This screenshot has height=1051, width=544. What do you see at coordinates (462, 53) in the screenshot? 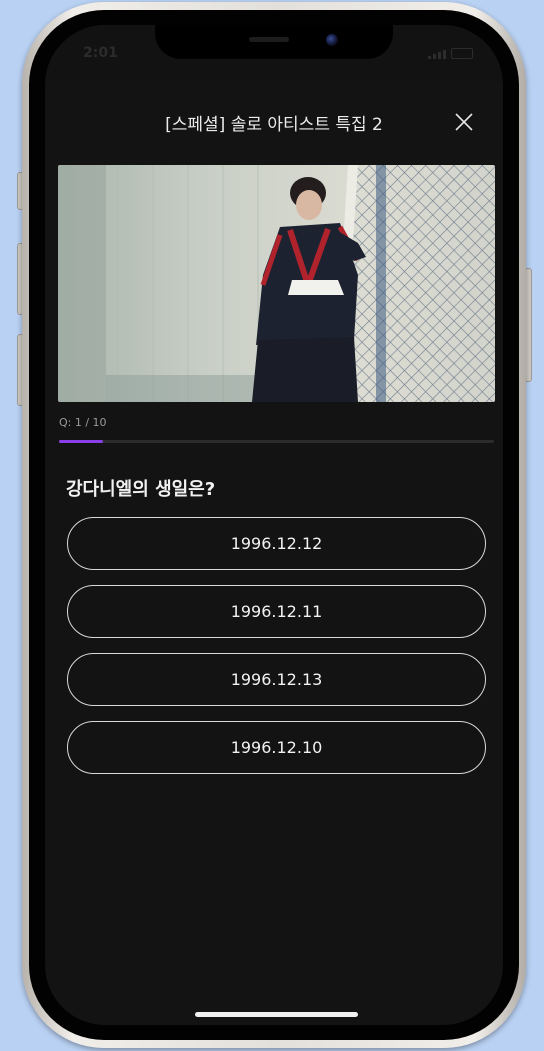
I see `battery-icon` at bounding box center [462, 53].